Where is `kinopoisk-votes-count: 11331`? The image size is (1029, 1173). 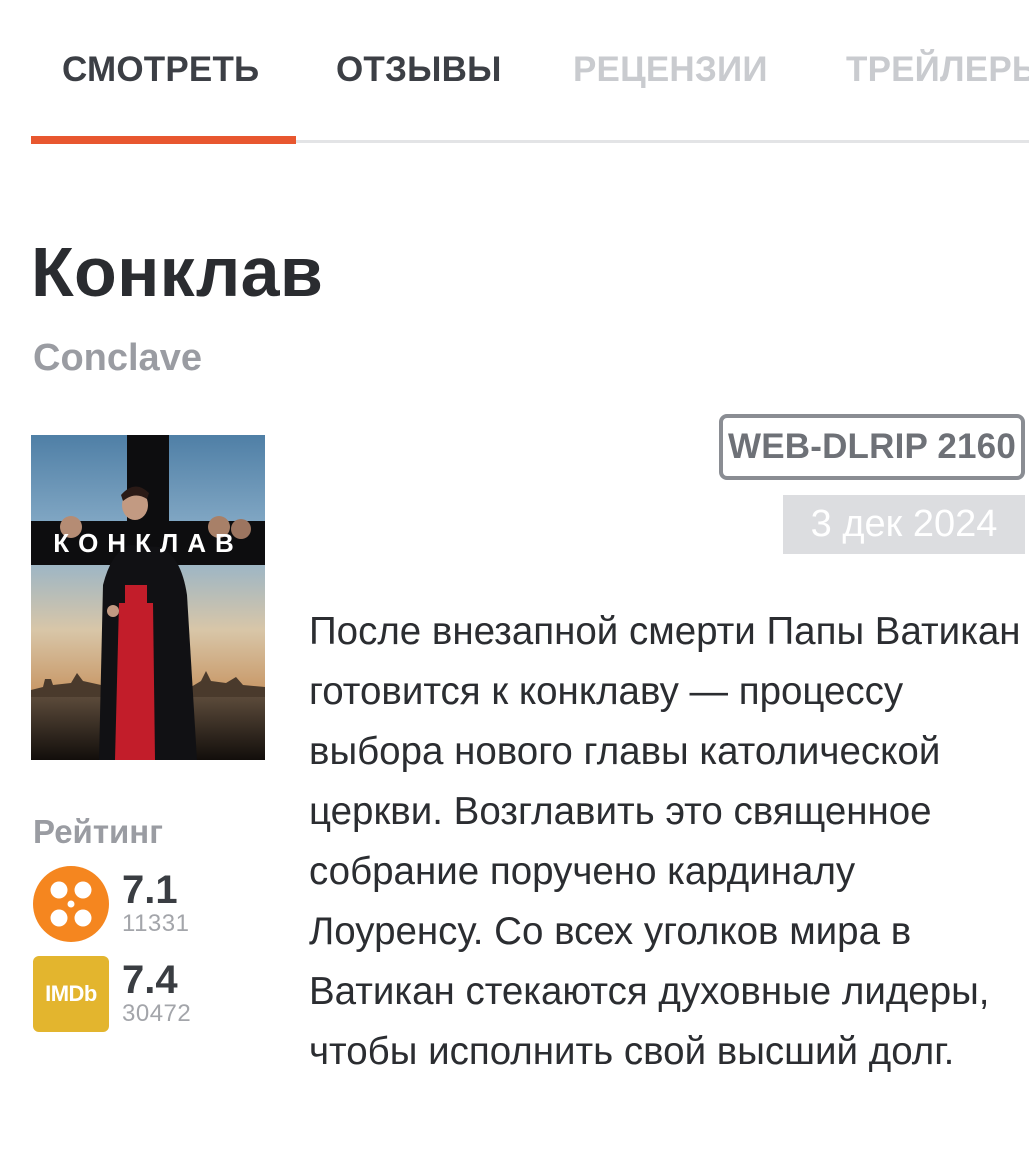 kinopoisk-votes-count: 11331 is located at coordinates (156, 923).